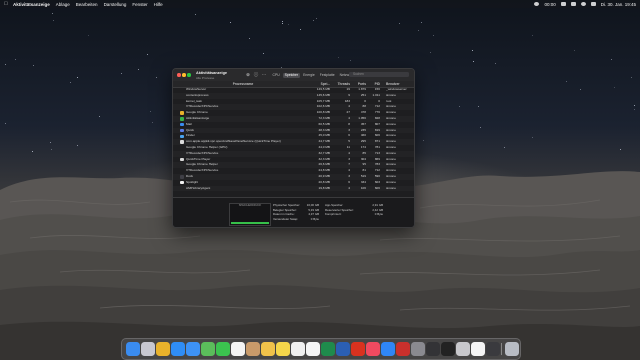  What do you see at coordinates (256, 74) in the screenshot?
I see `info-icon: ⓘ` at bounding box center [256, 74].